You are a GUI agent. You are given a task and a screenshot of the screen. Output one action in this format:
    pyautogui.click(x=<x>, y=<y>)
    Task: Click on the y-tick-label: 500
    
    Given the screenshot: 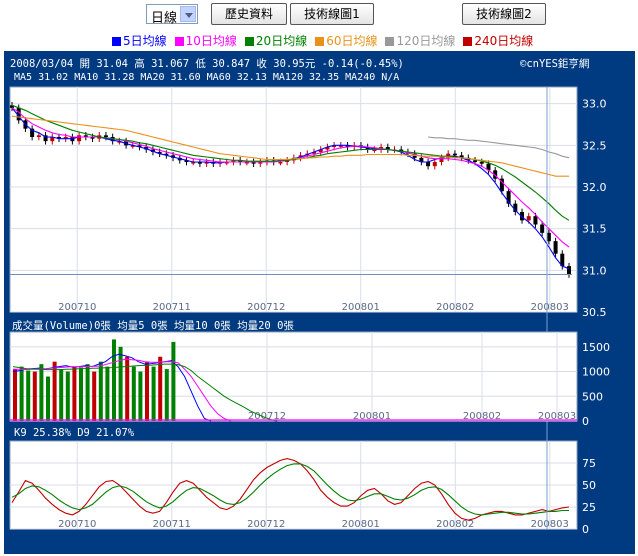 What is the action you would take?
    pyautogui.click(x=592, y=396)
    